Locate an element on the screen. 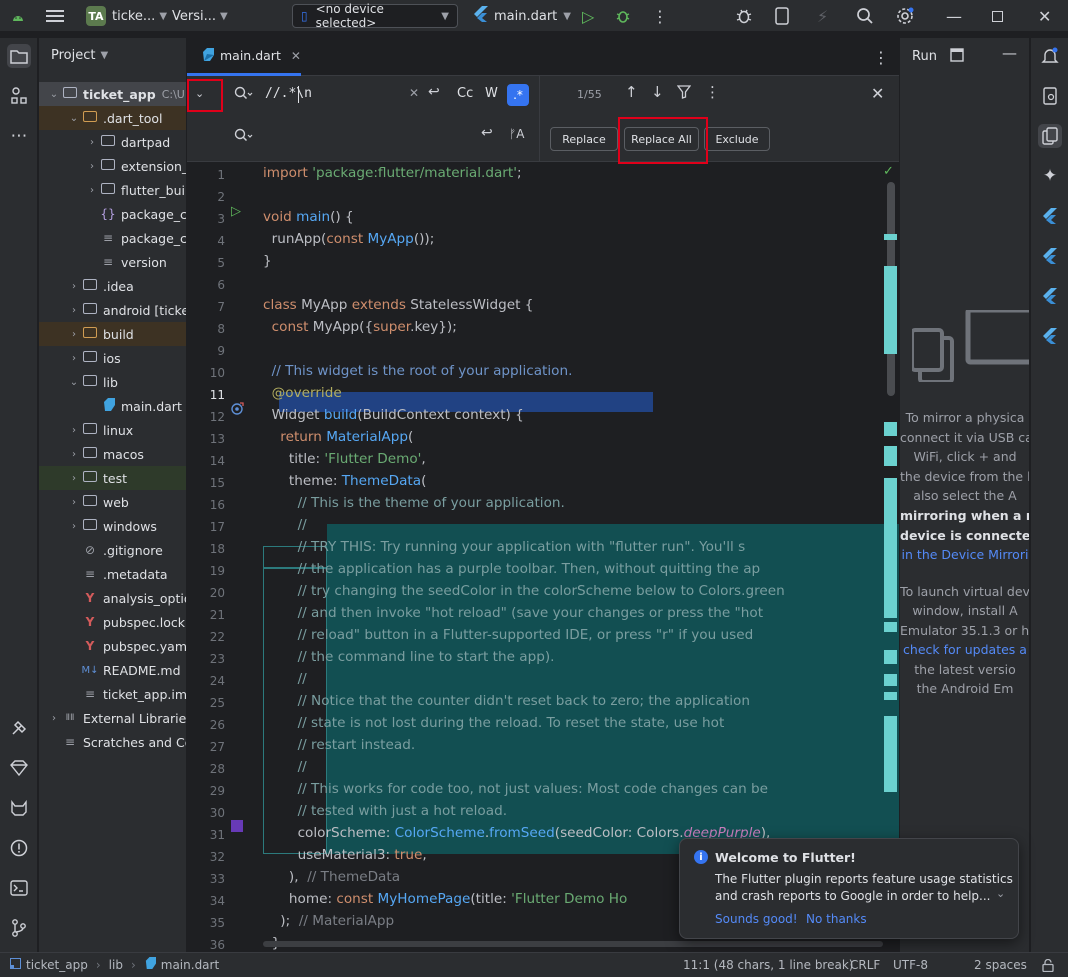 The height and width of the screenshot is (977, 1068). search-history-icon is located at coordinates (244, 94).